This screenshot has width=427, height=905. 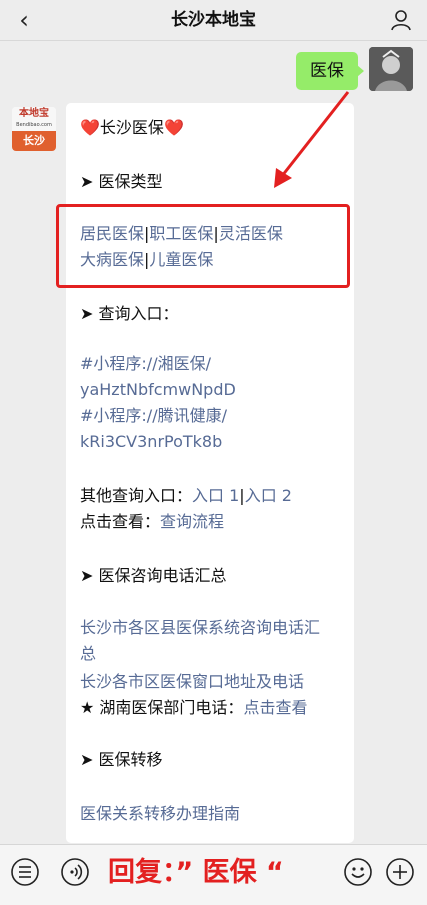 What do you see at coordinates (153, 575) in the screenshot?
I see `section-phone-summary: ➤ 医保咨询电话汇总` at bounding box center [153, 575].